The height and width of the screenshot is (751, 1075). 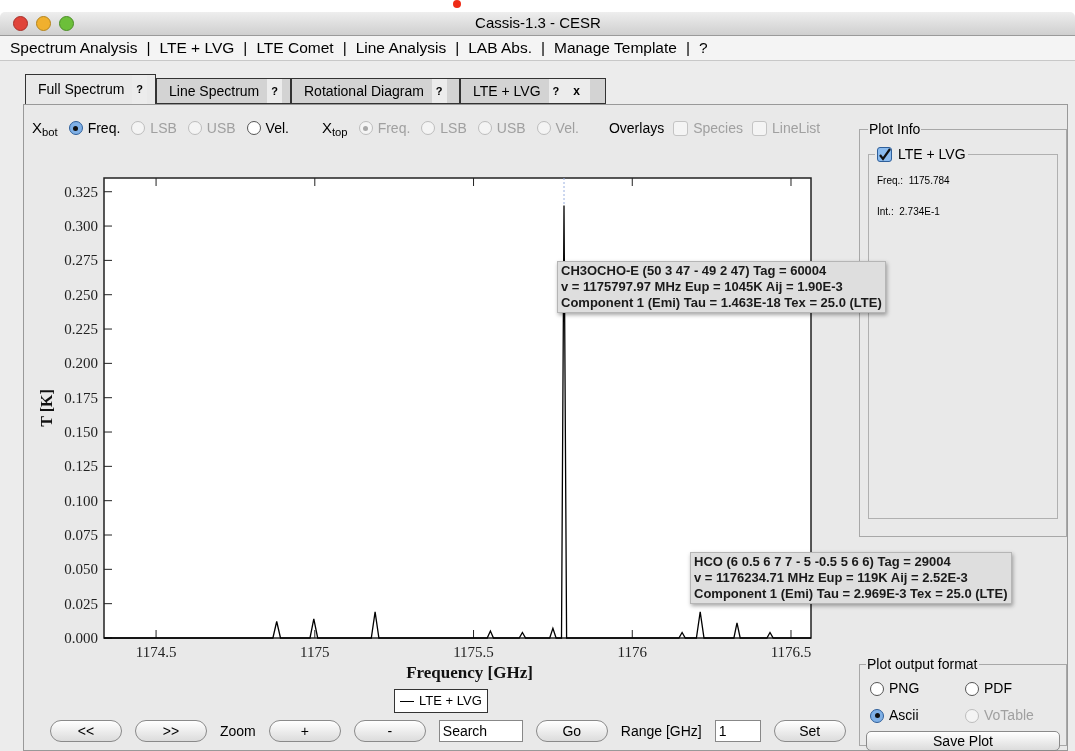 I want to click on push-button: <<, so click(x=86, y=731).